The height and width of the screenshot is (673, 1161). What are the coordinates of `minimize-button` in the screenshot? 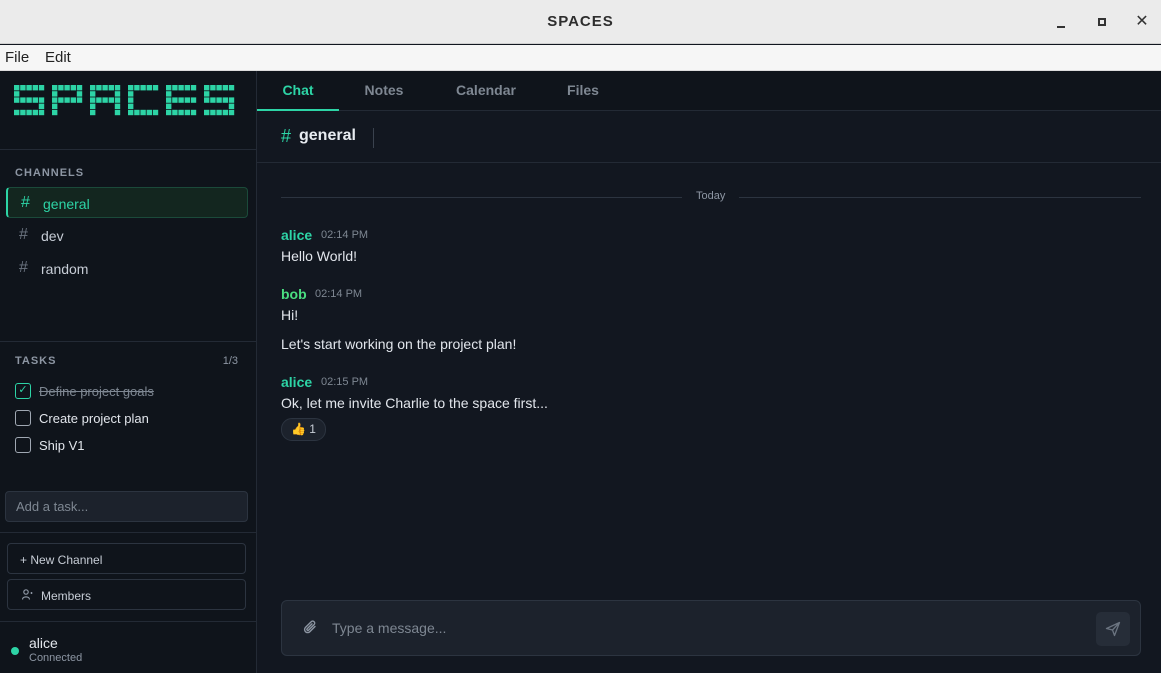 It's located at (1062, 22).